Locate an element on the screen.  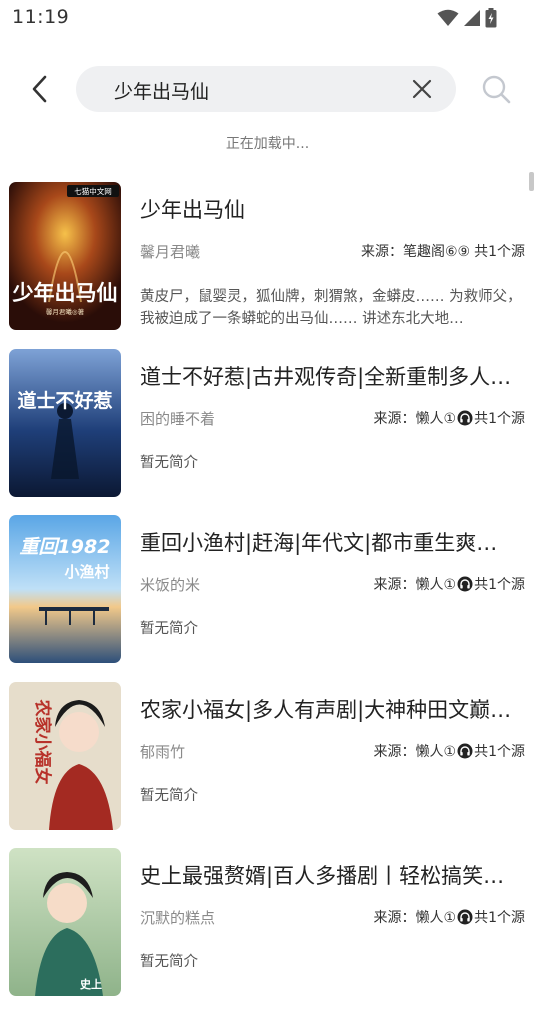
back-button is located at coordinates (40, 89).